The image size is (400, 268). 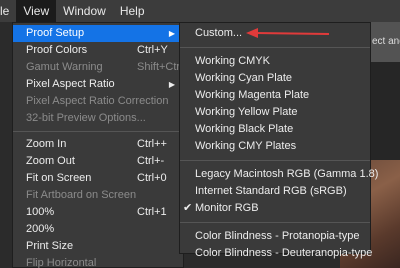 I want to click on menu-item-print-size: Print Size, so click(x=98, y=246).